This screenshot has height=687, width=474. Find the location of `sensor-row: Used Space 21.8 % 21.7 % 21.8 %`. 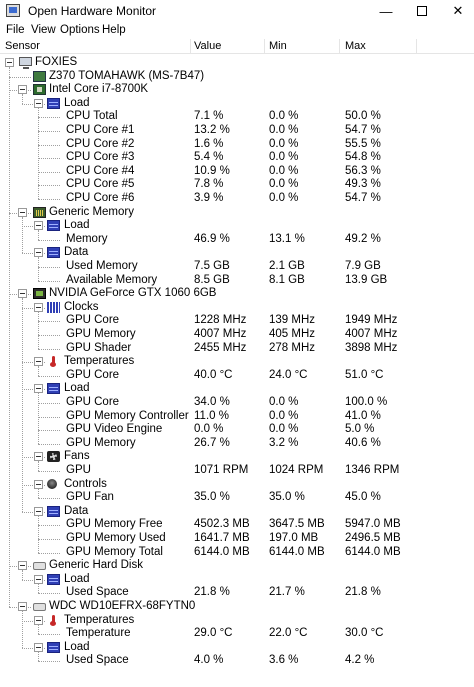

sensor-row: Used Space 21.8 % 21.7 % 21.8 % is located at coordinates (237, 593).